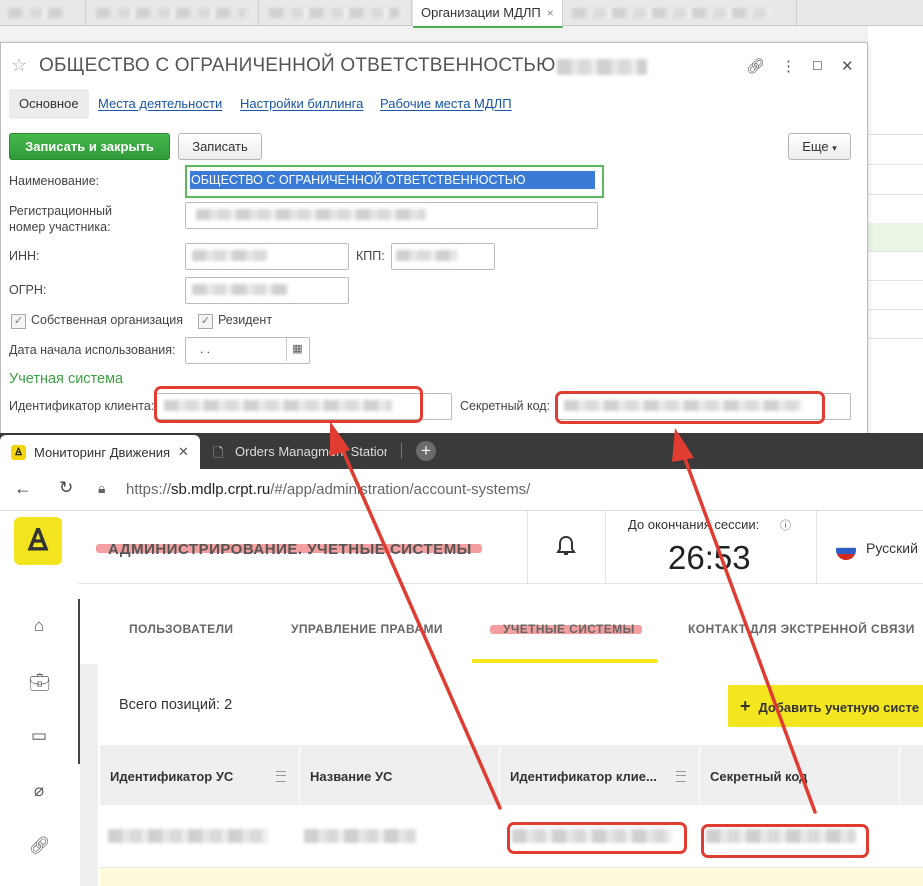 Image resolution: width=923 pixels, height=886 pixels. Describe the element at coordinates (683, 445) in the screenshot. I see `arrowhead-secret-code` at that location.